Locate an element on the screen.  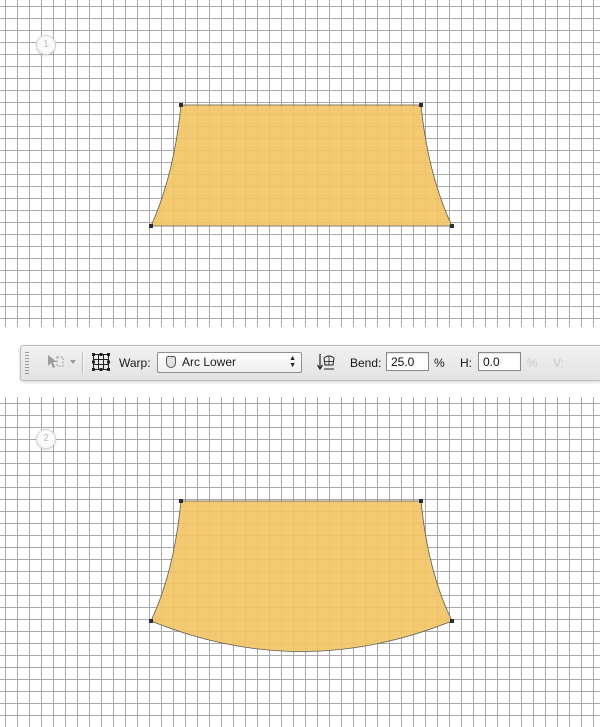
warp-options-bar: Warp: Arc Lower ▲▼ Bend: % H: % V: is located at coordinates (310, 363).